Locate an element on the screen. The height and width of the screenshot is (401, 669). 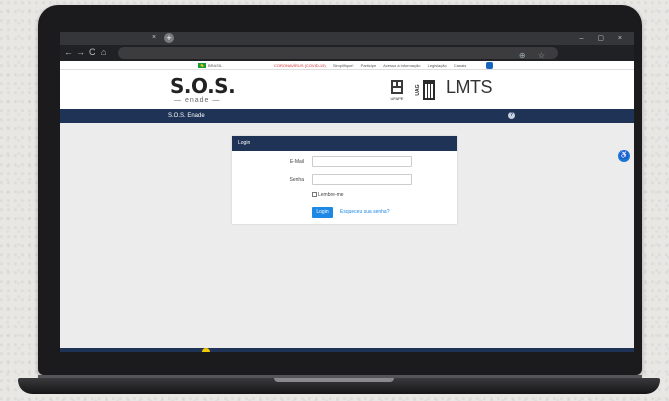
lmts-logo: LMTS is located at coordinates (469, 87).